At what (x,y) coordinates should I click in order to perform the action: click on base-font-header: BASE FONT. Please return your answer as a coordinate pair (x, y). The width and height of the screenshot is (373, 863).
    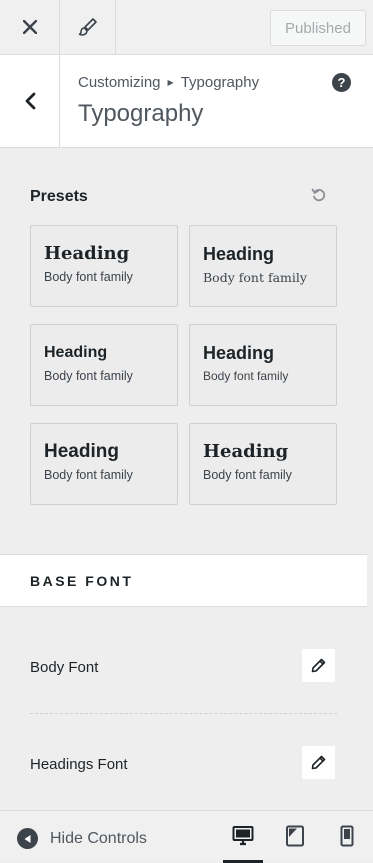
    Looking at the image, I should click on (183, 580).